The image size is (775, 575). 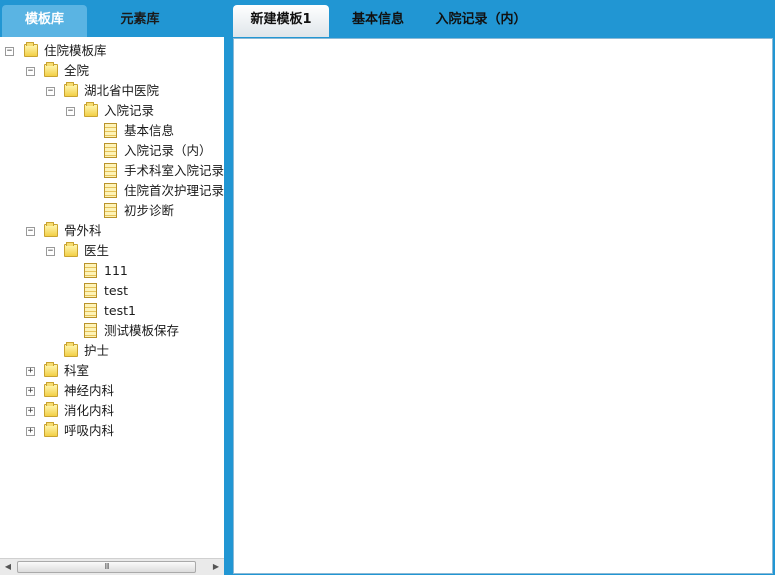 I want to click on tab-basic-info: 基本信息, so click(x=378, y=21).